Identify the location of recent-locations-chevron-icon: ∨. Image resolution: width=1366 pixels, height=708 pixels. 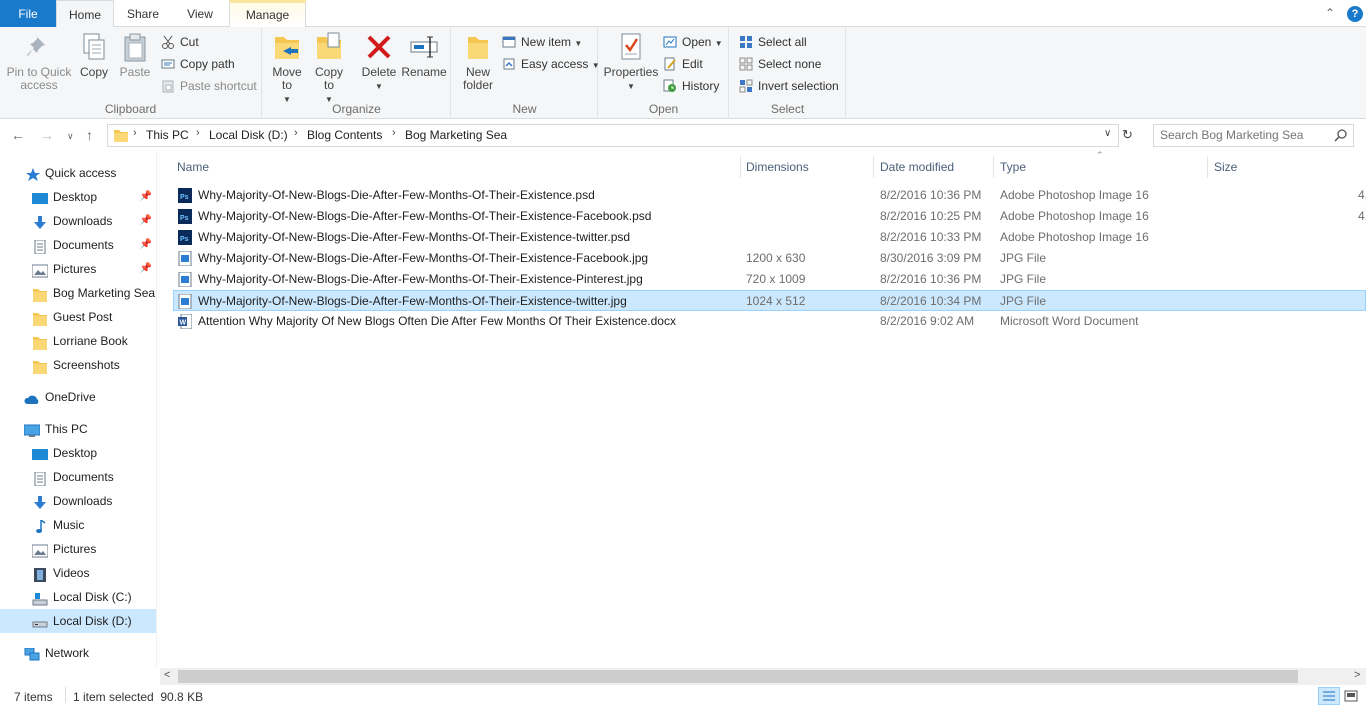
(70, 136).